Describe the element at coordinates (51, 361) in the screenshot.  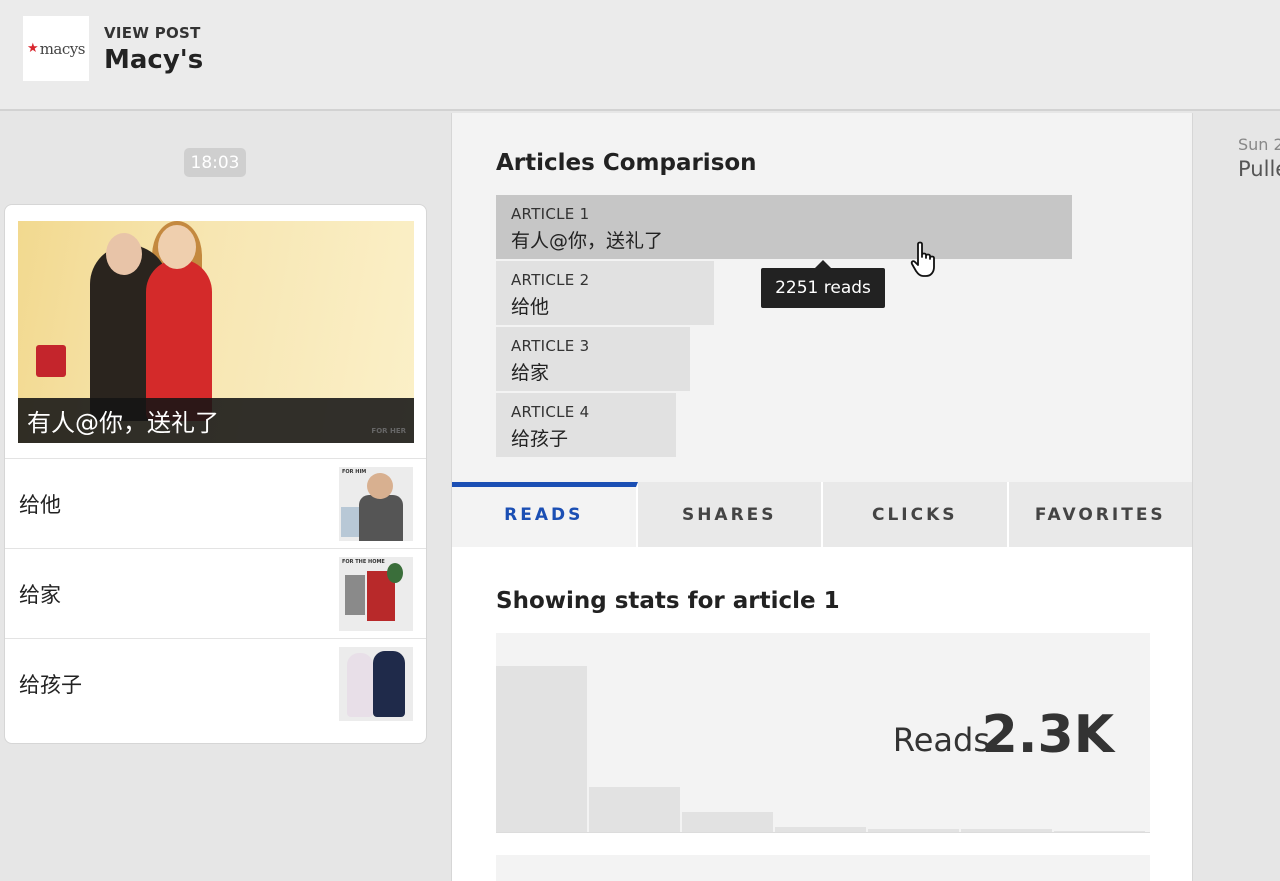
I see `gift-bag-icon` at that location.